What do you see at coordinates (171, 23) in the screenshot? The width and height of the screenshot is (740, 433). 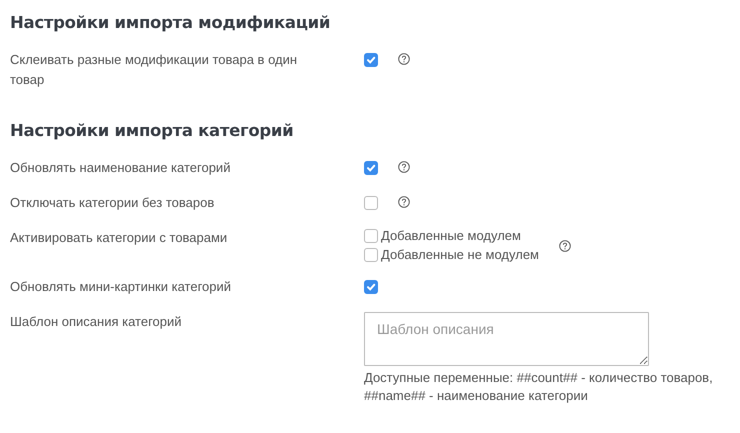 I see `section-title: Настройки импорта модификаций` at bounding box center [171, 23].